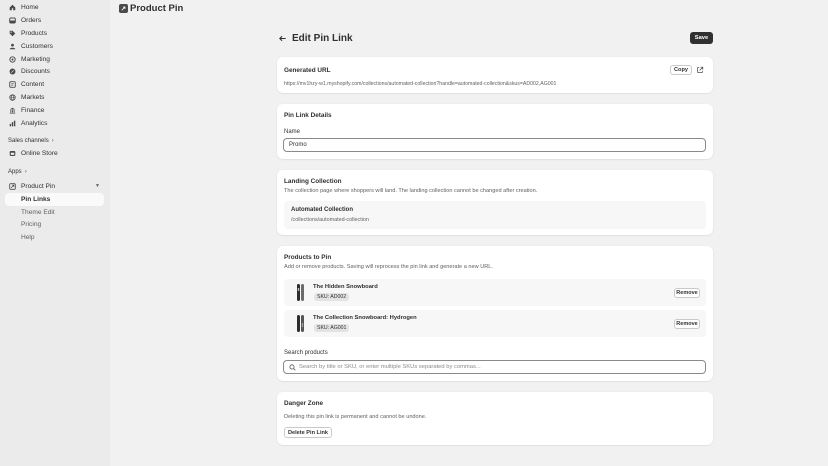 Image resolution: width=828 pixels, height=466 pixels. I want to click on product-row: The Hidden Snowboard SKU: AD002 Remove, so click(495, 292).